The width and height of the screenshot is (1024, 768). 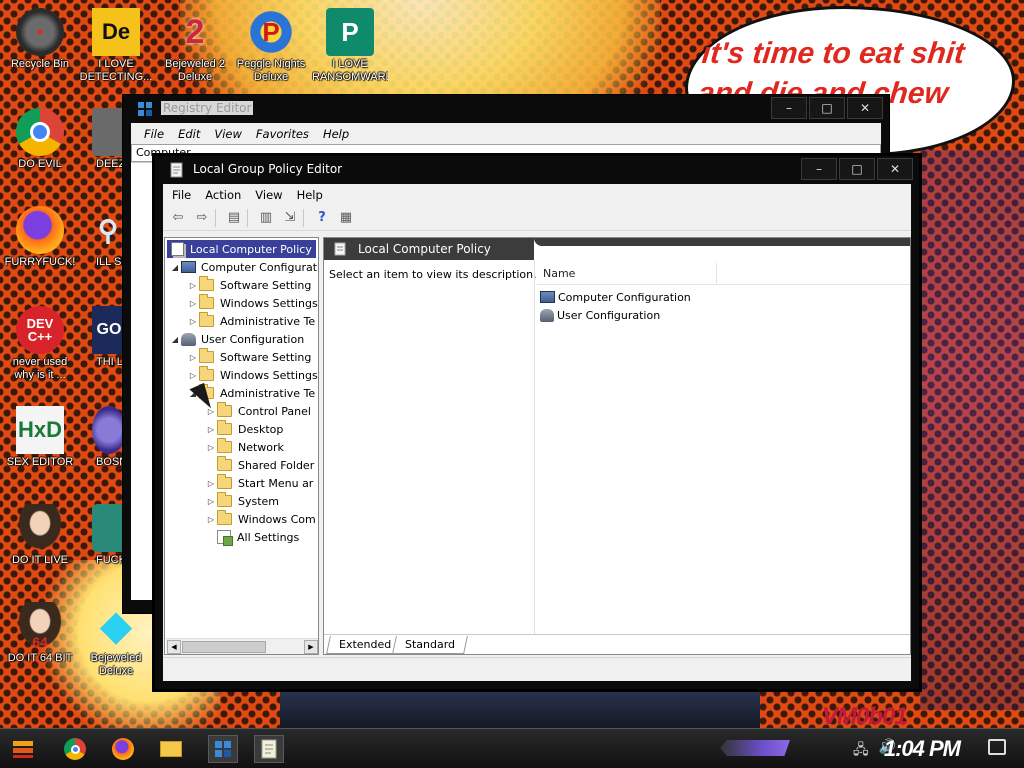 I want to click on desktop-icon-recycle-bin: ● Recycle Bin, so click(x=40, y=39).